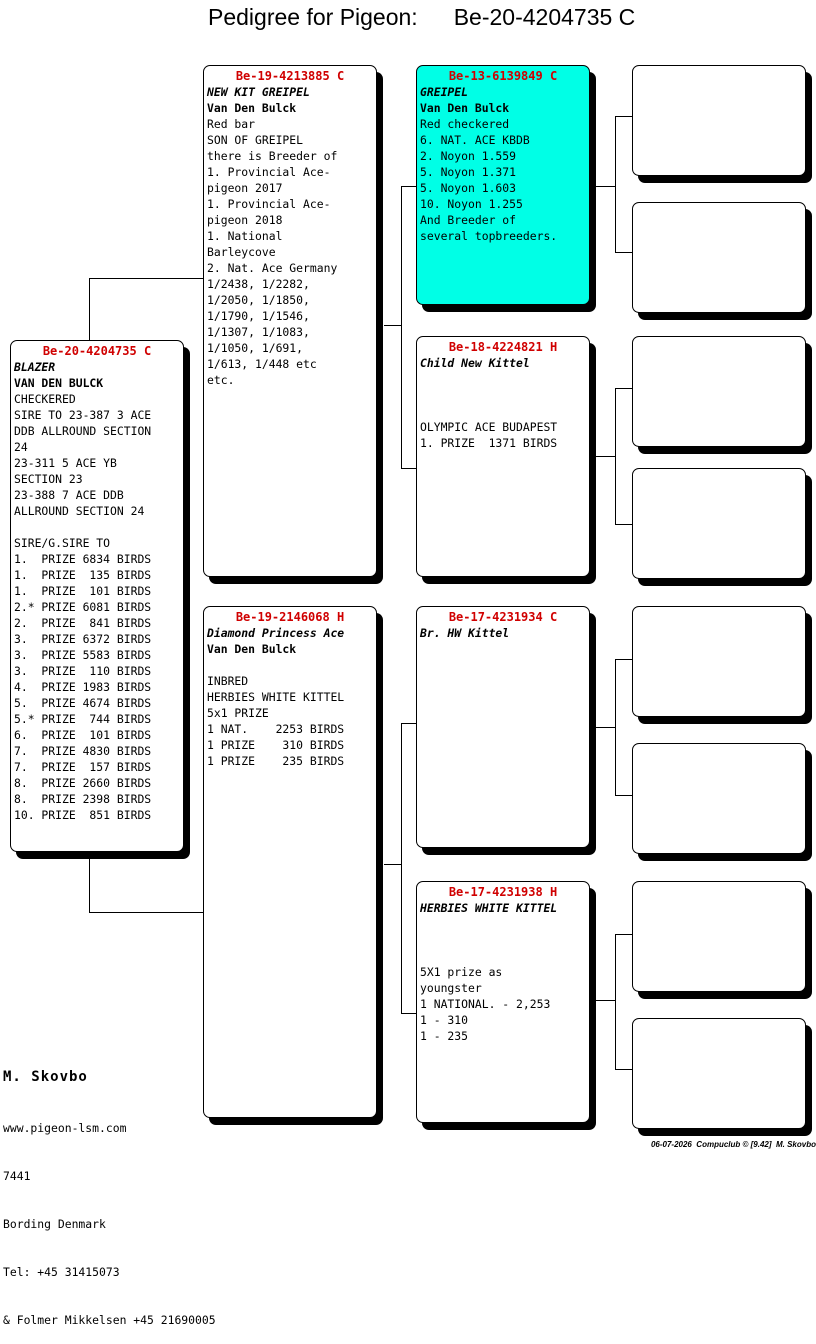 This screenshot has height=1344, width=816. What do you see at coordinates (83, 767) in the screenshot?
I see `detail-line: 7. PRIZE 157 BIRDS` at bounding box center [83, 767].